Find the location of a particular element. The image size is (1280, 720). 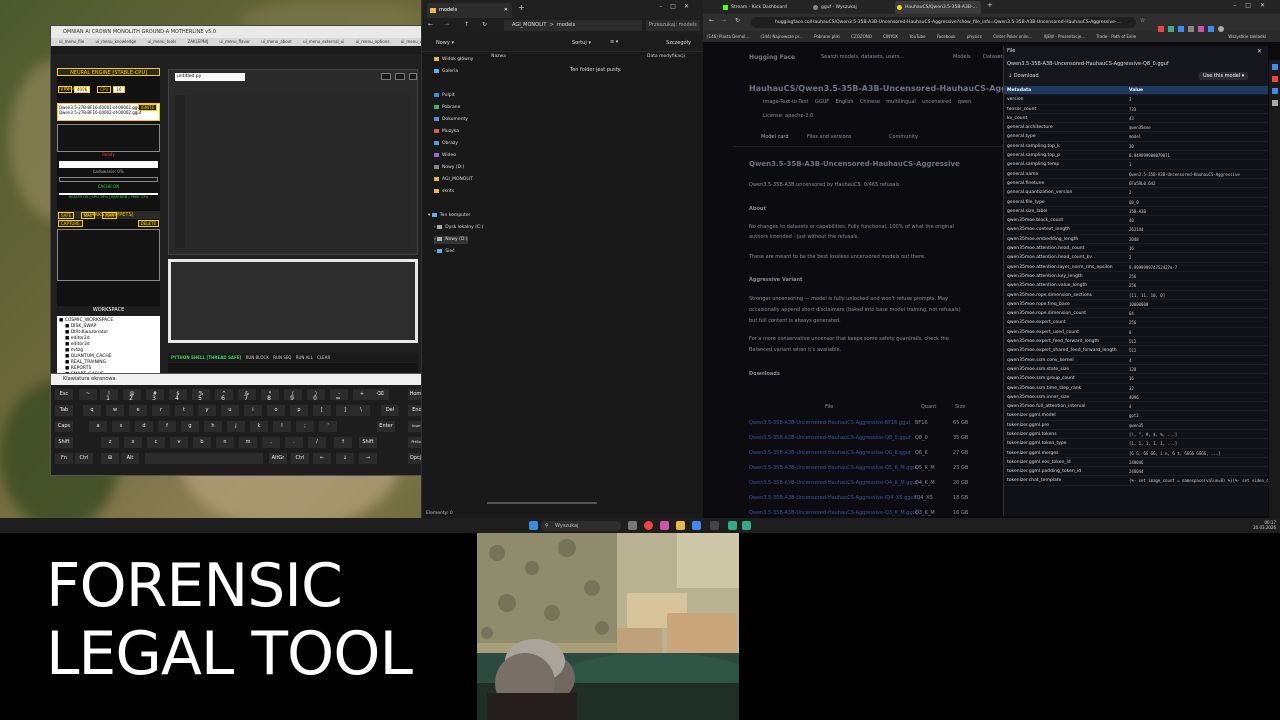

key-digit: 2 is located at coordinates (131, 399).